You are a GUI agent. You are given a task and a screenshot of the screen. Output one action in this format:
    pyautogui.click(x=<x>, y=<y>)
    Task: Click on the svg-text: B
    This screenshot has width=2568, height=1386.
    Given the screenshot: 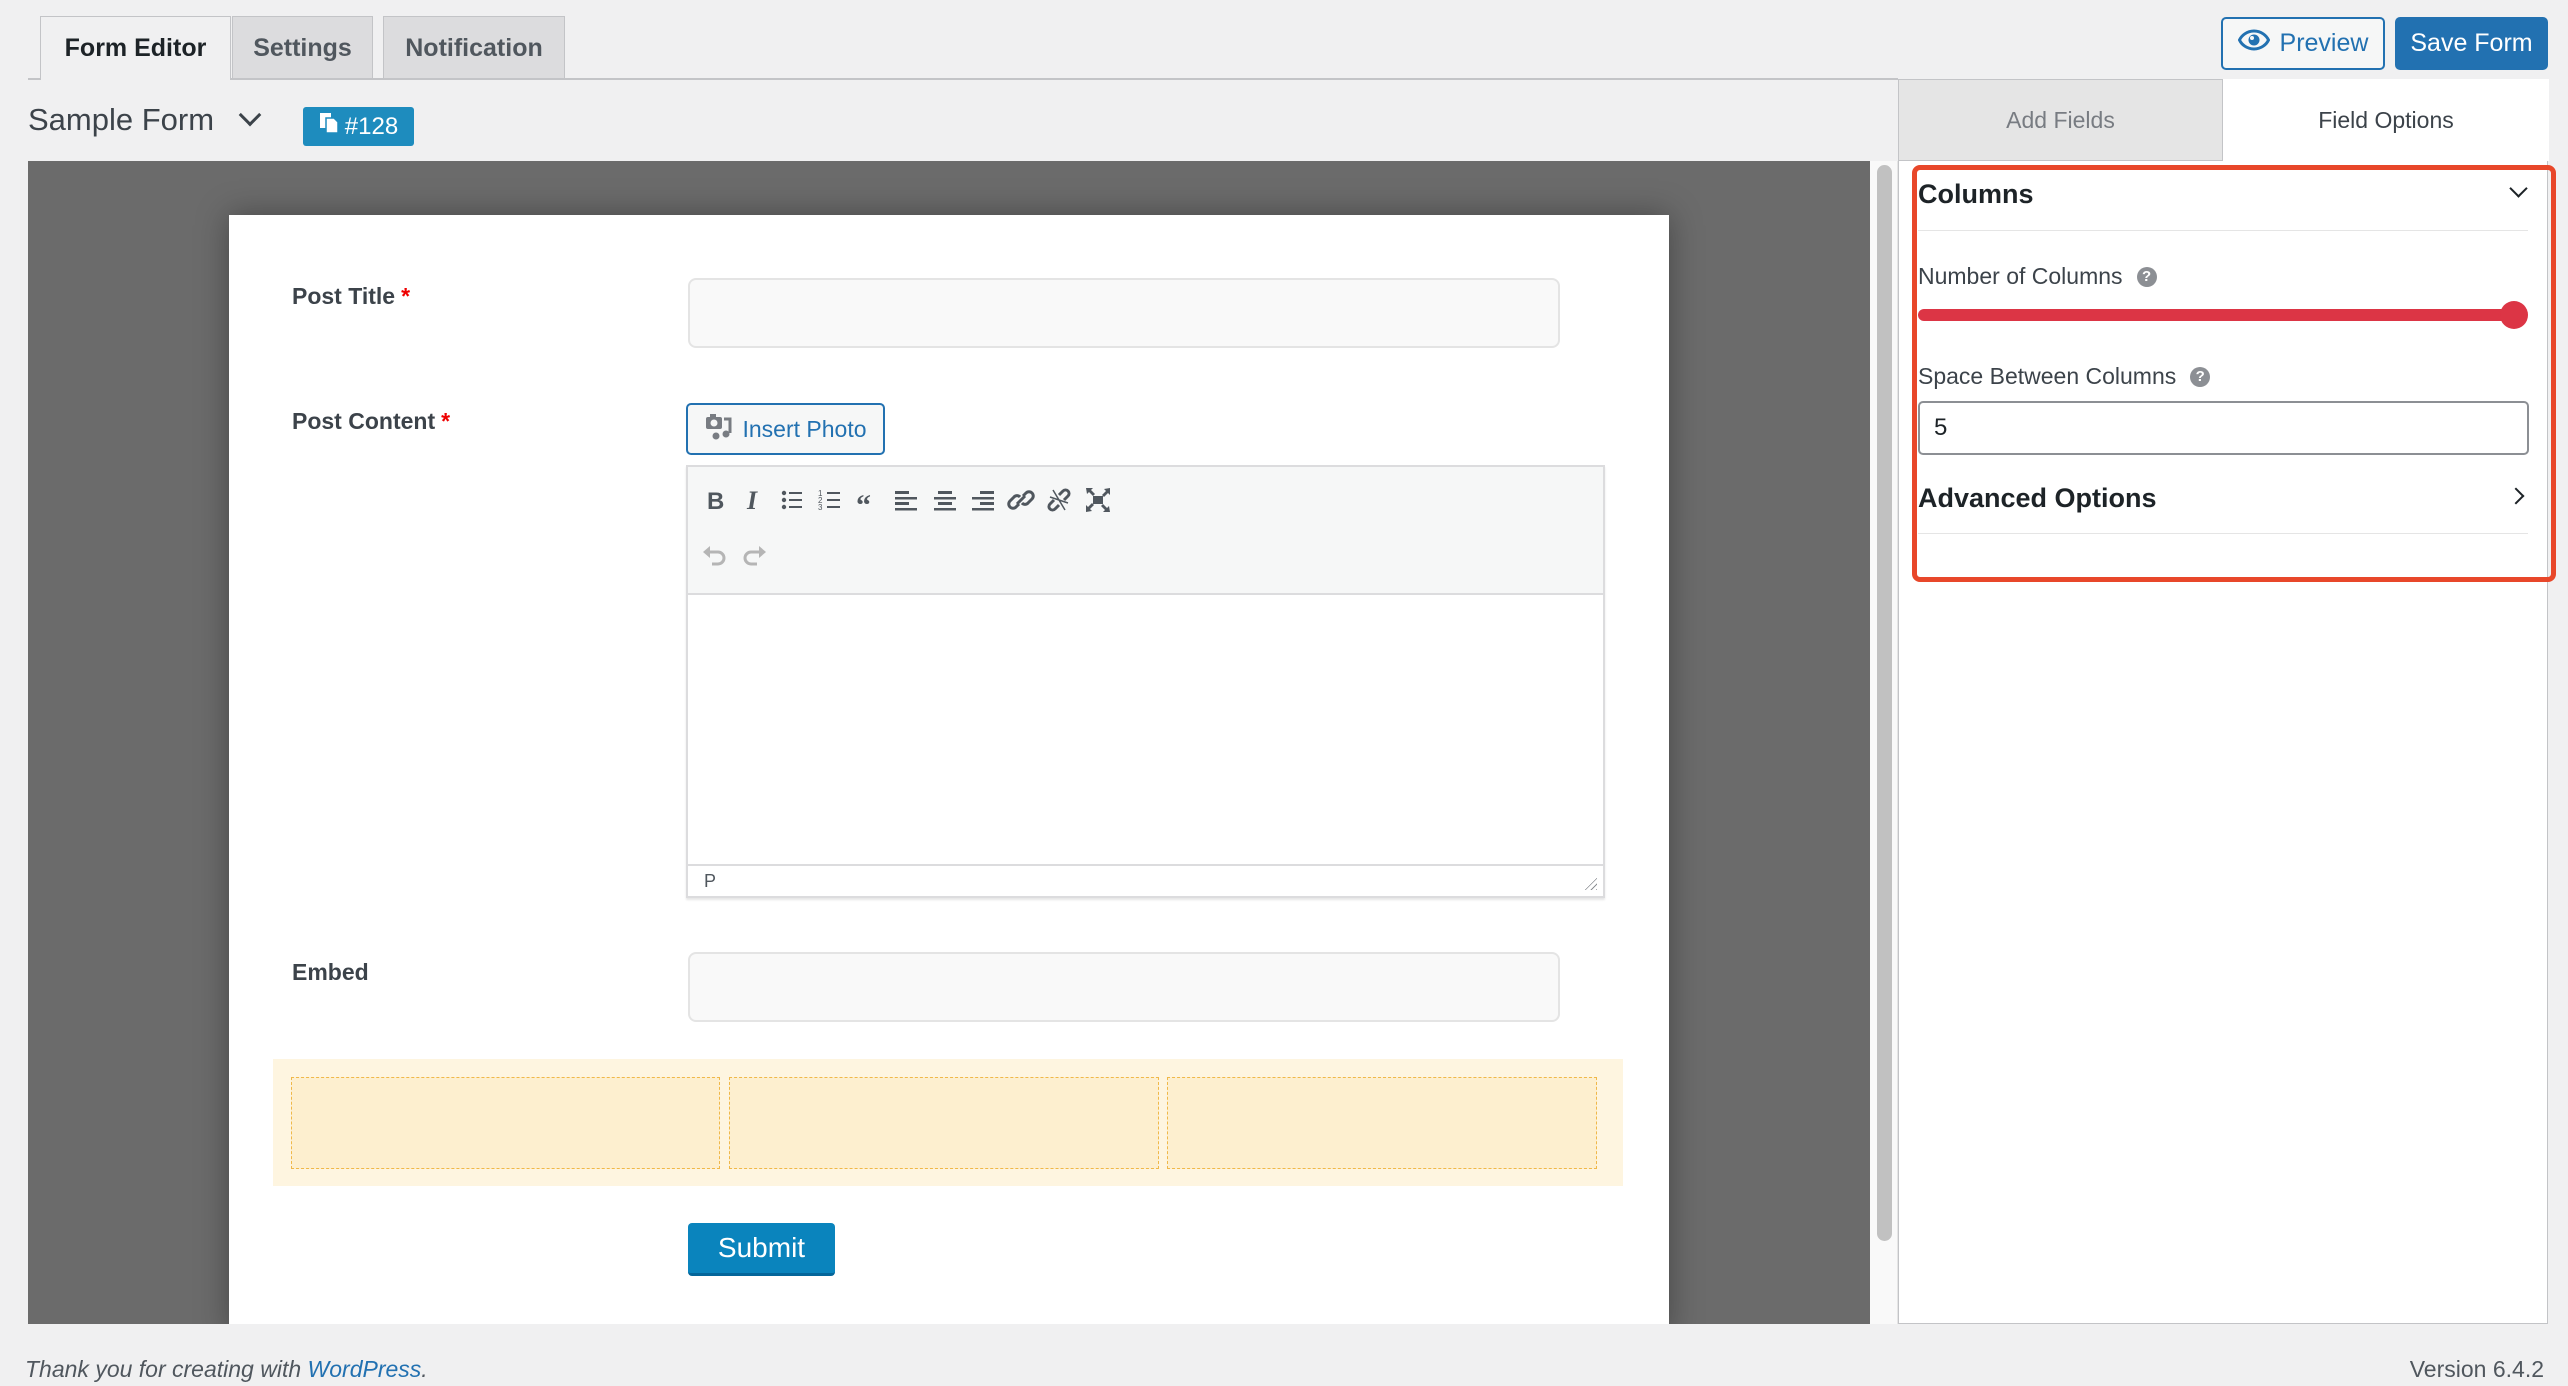 What is the action you would take?
    pyautogui.click(x=715, y=501)
    